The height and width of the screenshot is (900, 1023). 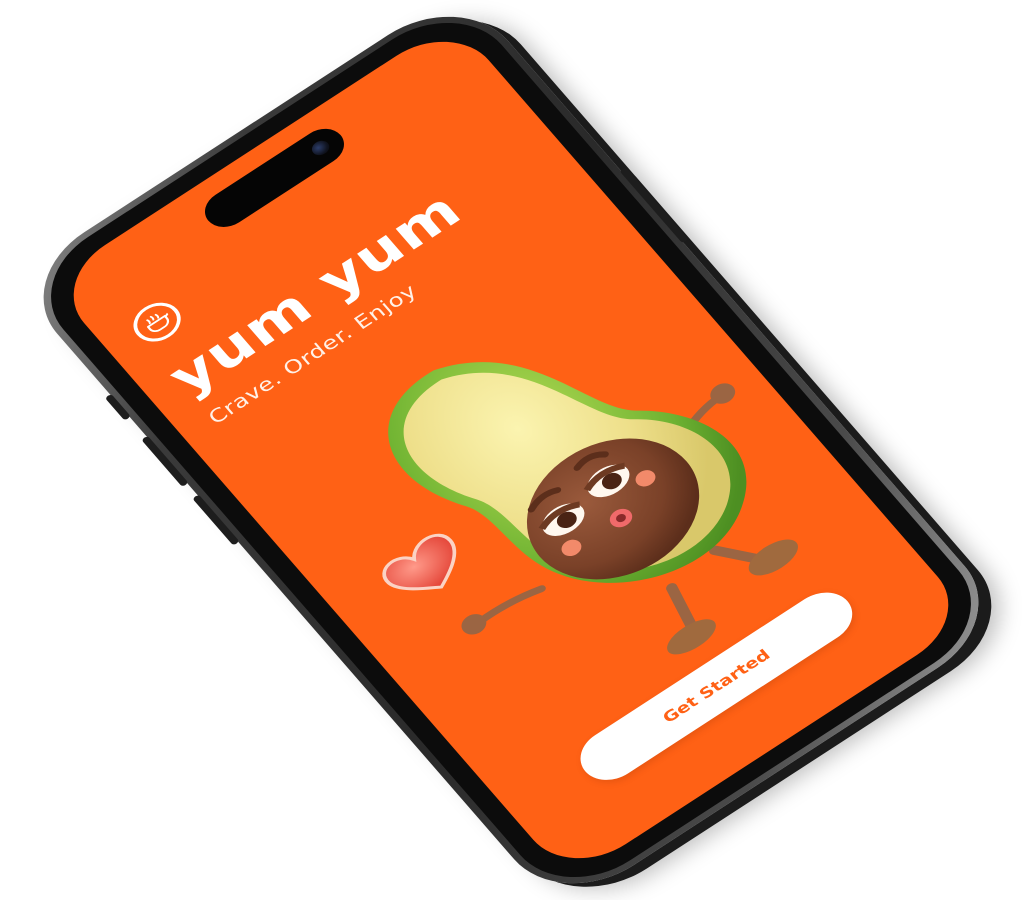 What do you see at coordinates (274, 178) in the screenshot?
I see `dynamic-island` at bounding box center [274, 178].